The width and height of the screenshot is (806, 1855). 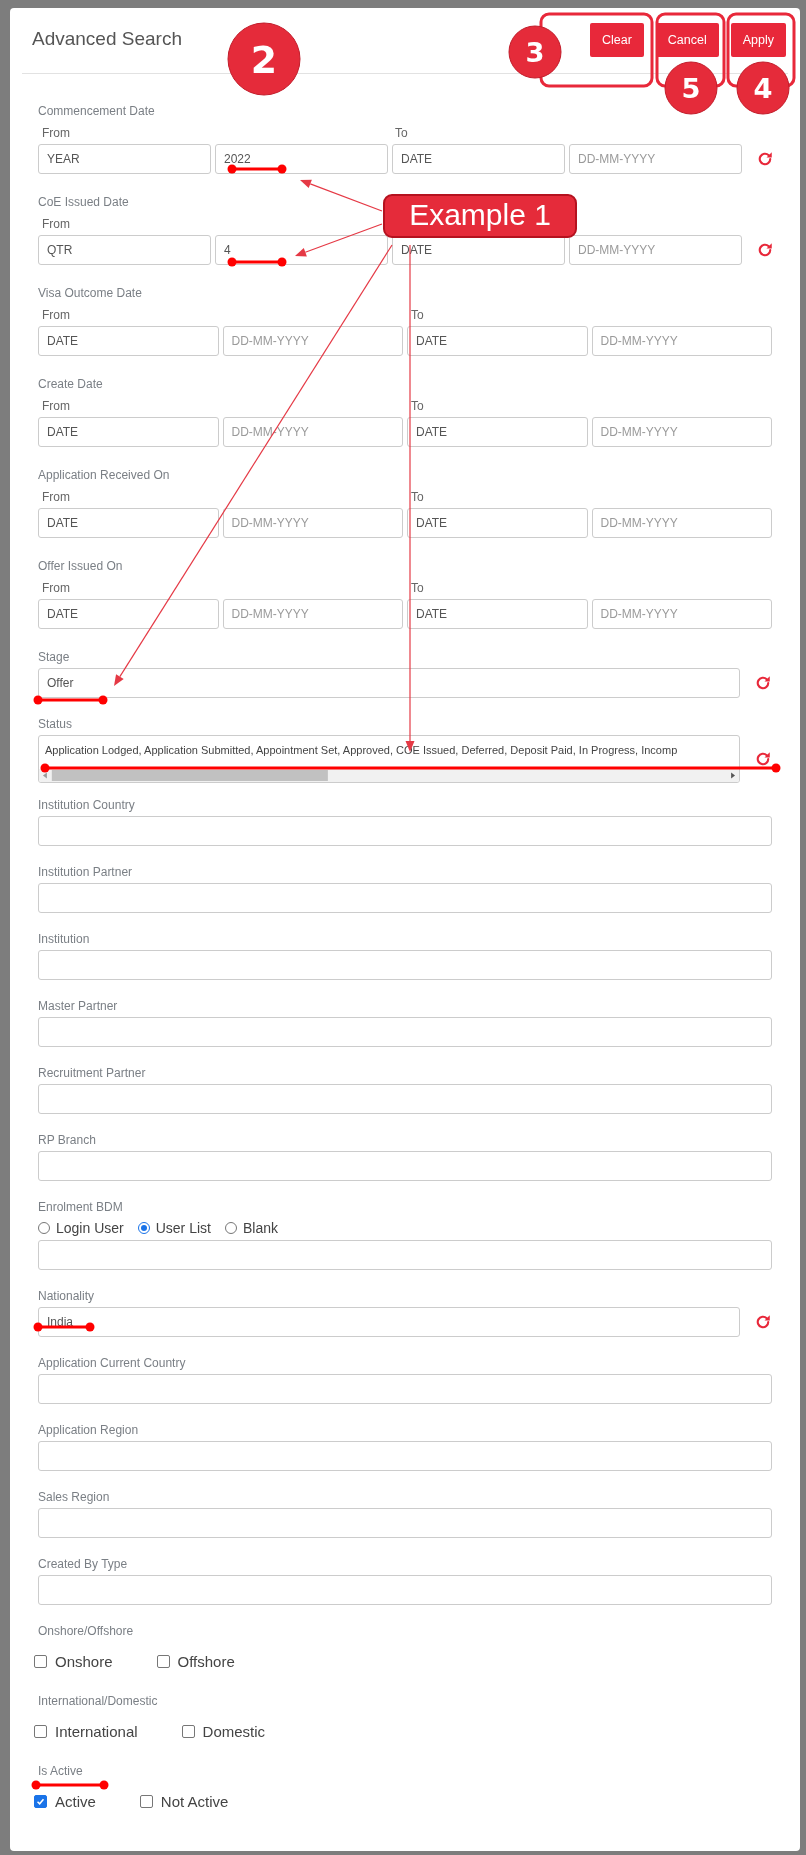 I want to click on field-label: Enrolment BDM, so click(x=80, y=1207).